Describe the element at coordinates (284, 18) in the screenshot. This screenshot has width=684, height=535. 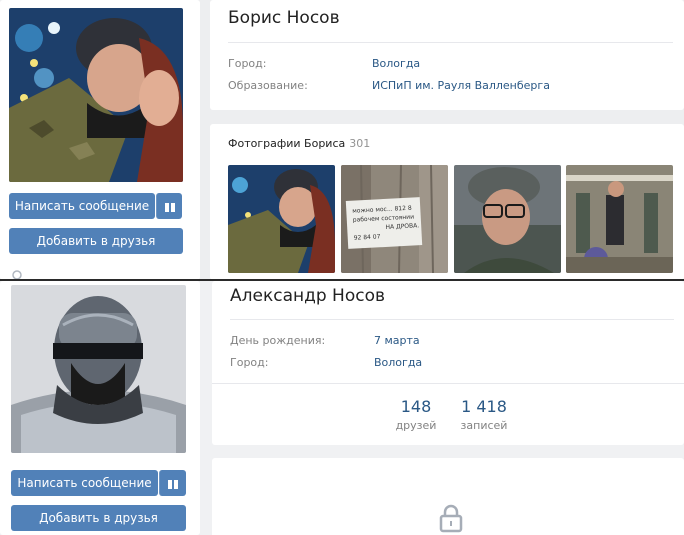
I see `boris-name: Борис Носов` at that location.